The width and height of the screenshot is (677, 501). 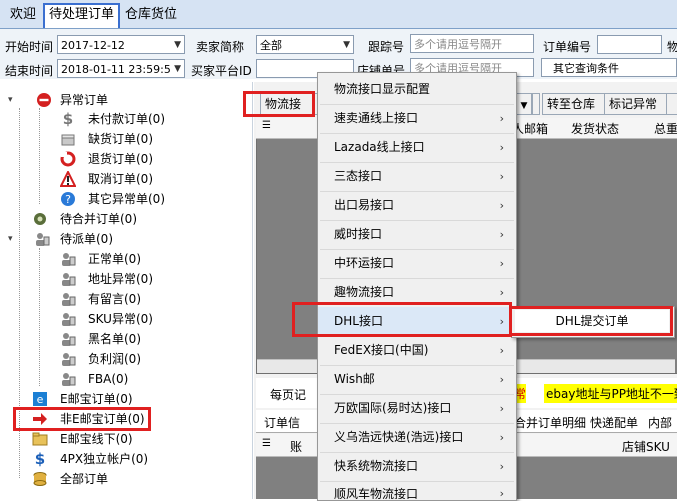 I want to click on help-icon: ?, so click(x=68, y=199).